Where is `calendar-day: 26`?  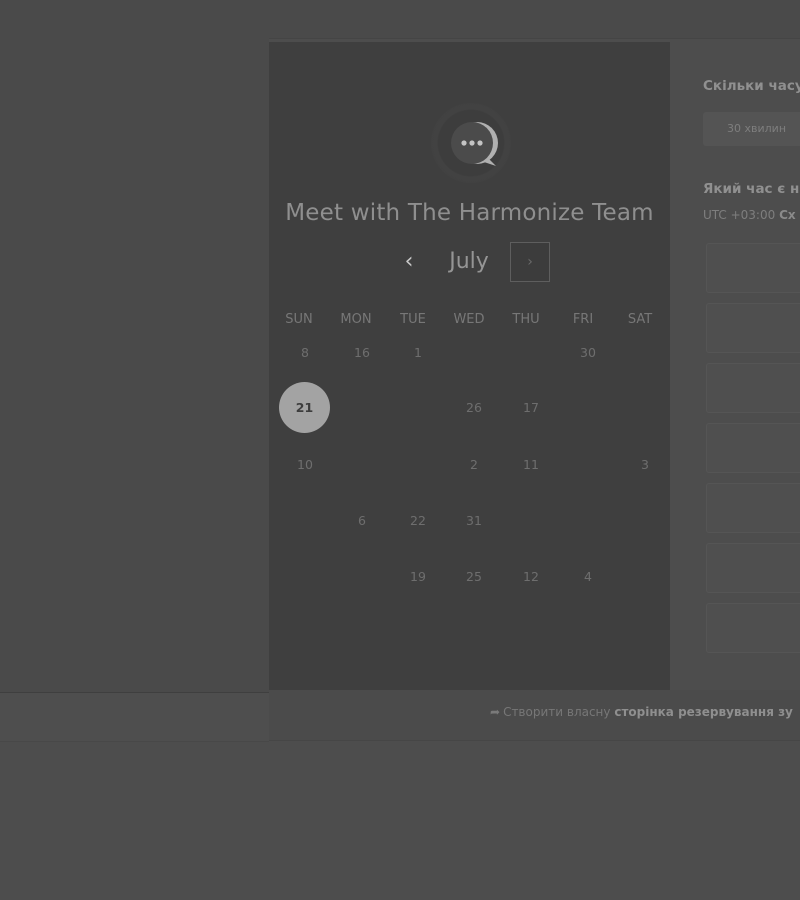 calendar-day: 26 is located at coordinates (474, 407).